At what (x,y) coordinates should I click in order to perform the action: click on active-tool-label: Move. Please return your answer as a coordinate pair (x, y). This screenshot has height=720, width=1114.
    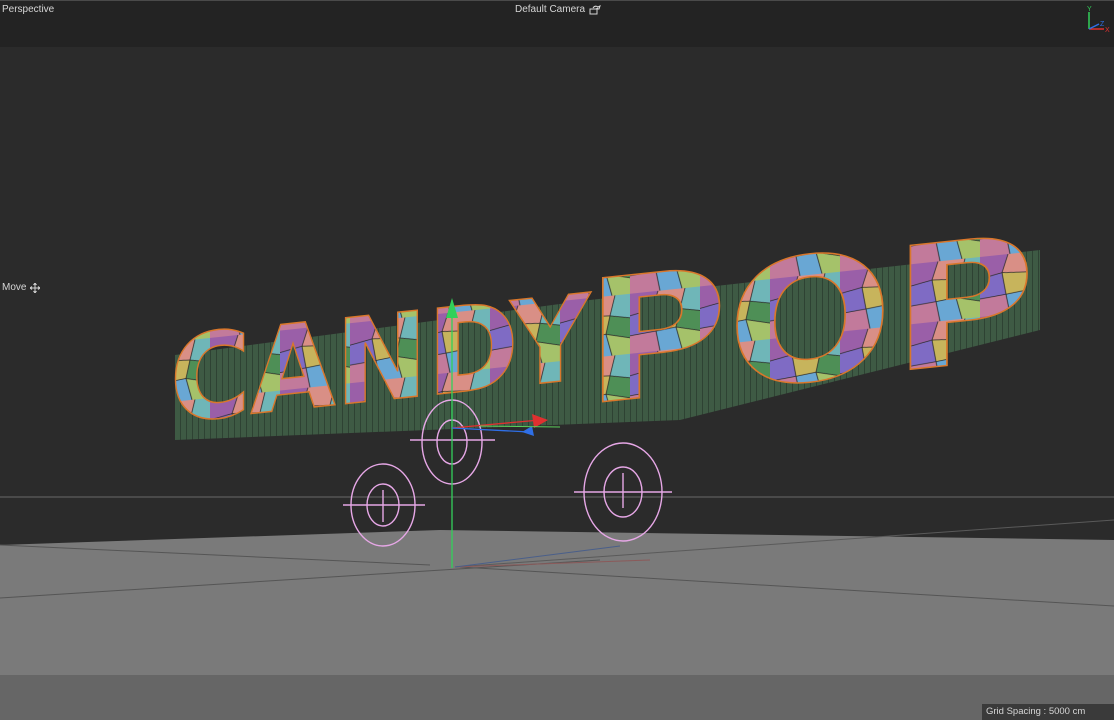
    Looking at the image, I should click on (14, 287).